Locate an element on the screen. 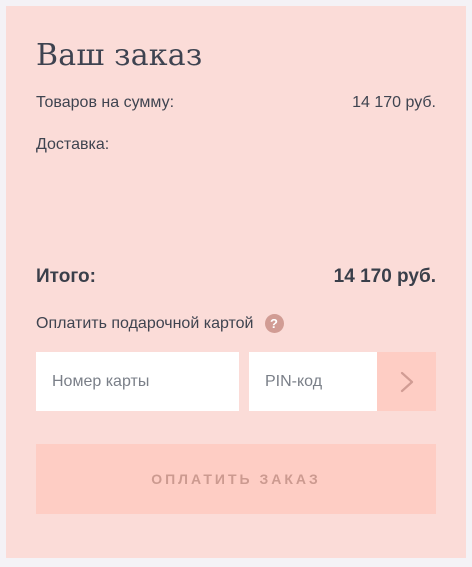 This screenshot has width=472, height=567. grand-total-label: Итого: is located at coordinates (66, 276).